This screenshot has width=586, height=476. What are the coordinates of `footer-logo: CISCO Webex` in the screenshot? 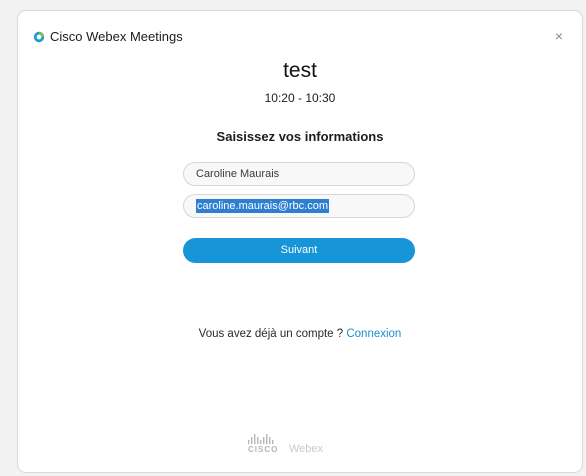 It's located at (298, 447).